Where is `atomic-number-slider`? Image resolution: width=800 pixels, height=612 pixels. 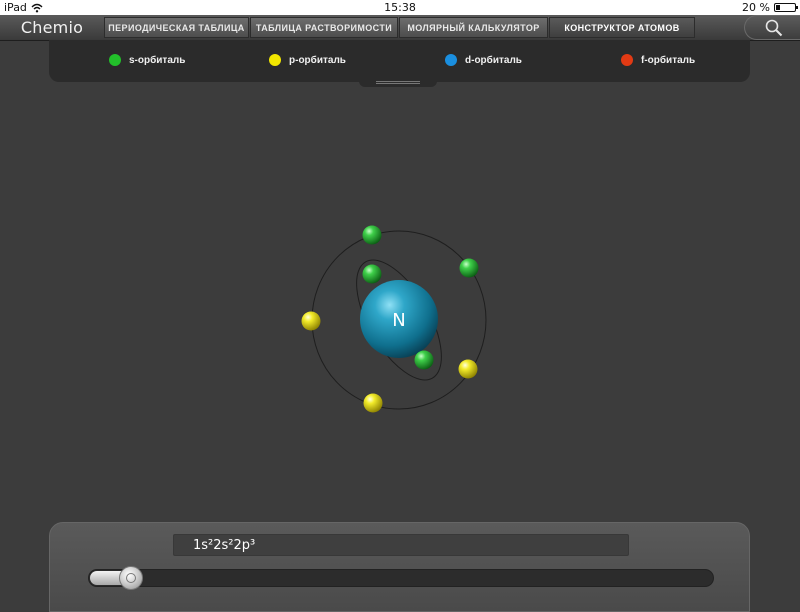
atomic-number-slider is located at coordinates (401, 578).